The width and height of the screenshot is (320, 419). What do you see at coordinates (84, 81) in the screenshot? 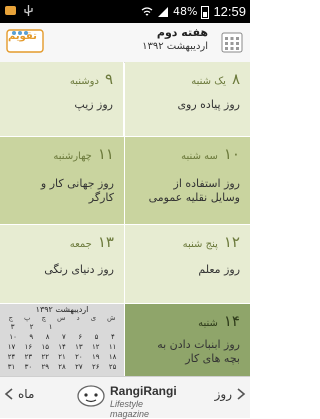
I see `day-name: دوشنبه` at bounding box center [84, 81].